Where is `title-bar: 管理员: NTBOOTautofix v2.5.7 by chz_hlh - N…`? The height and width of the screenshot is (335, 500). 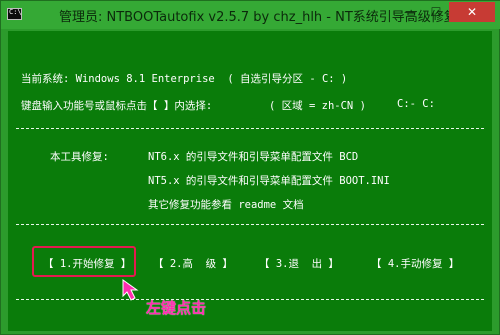
title-bar: 管理员: NTBOOTautofix v2.5.7 by chz_hlh - N… is located at coordinates (250, 15).